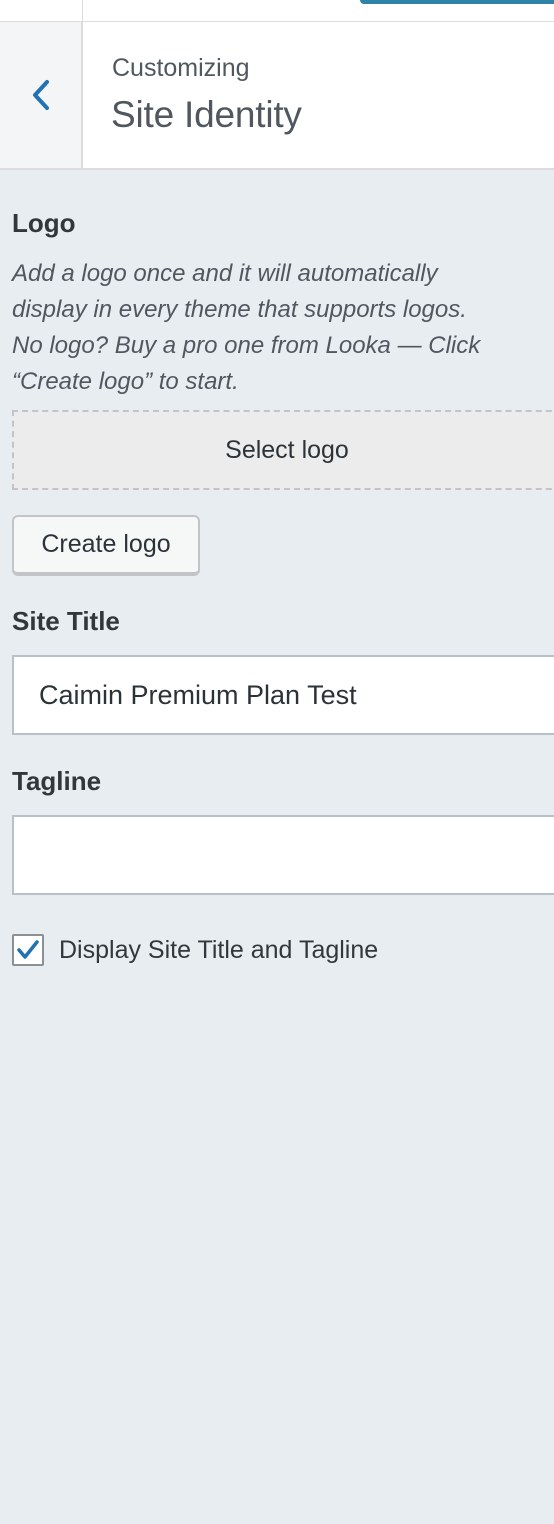 The image size is (554, 1524). Describe the element at coordinates (277, 11) in the screenshot. I see `customizer-top-bar` at that location.